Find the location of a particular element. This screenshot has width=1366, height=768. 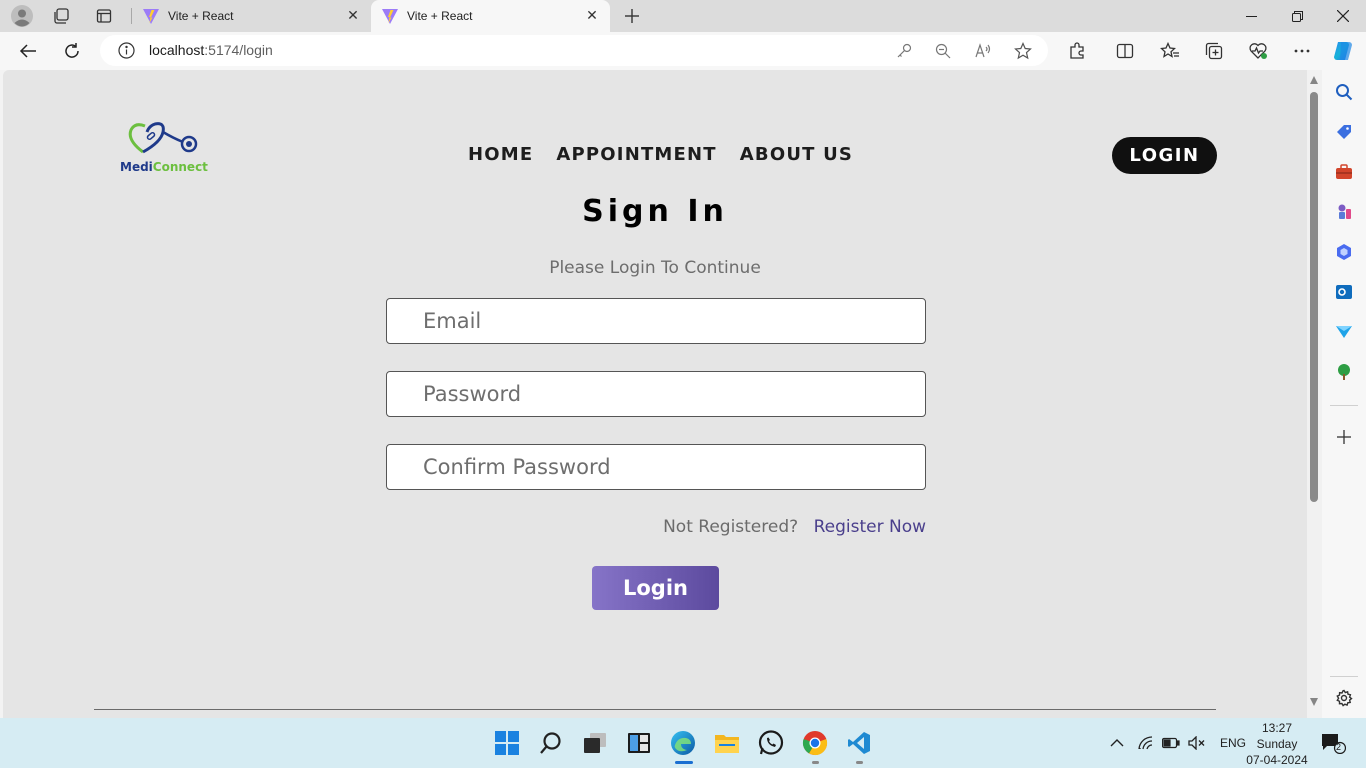

site-info-icon is located at coordinates (126, 50).